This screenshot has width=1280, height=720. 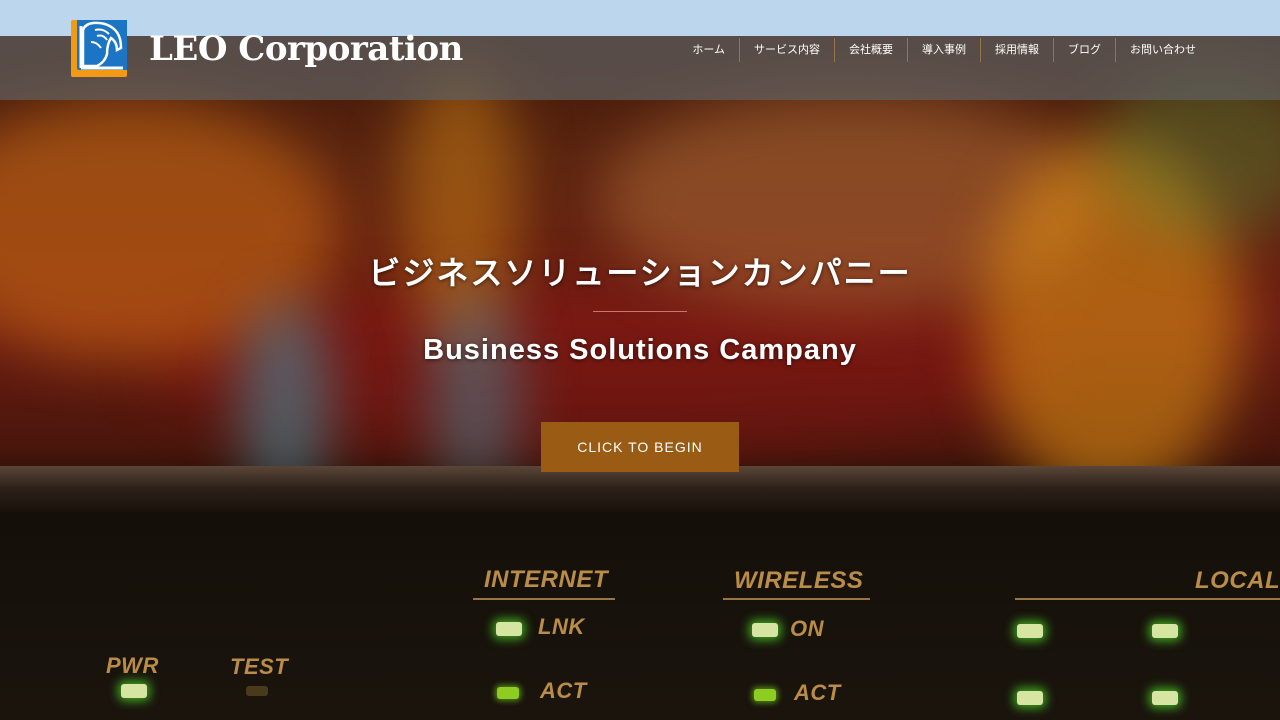 What do you see at coordinates (640, 311) in the screenshot?
I see `hero-divider` at bounding box center [640, 311].